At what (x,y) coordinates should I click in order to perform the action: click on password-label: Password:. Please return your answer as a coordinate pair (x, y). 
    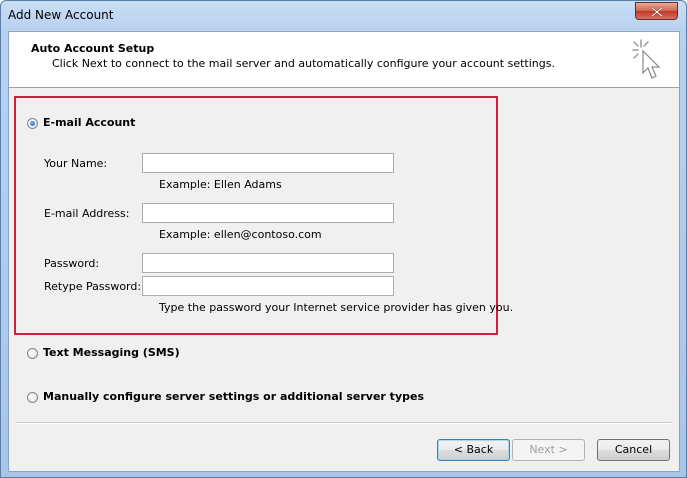
    Looking at the image, I should click on (72, 263).